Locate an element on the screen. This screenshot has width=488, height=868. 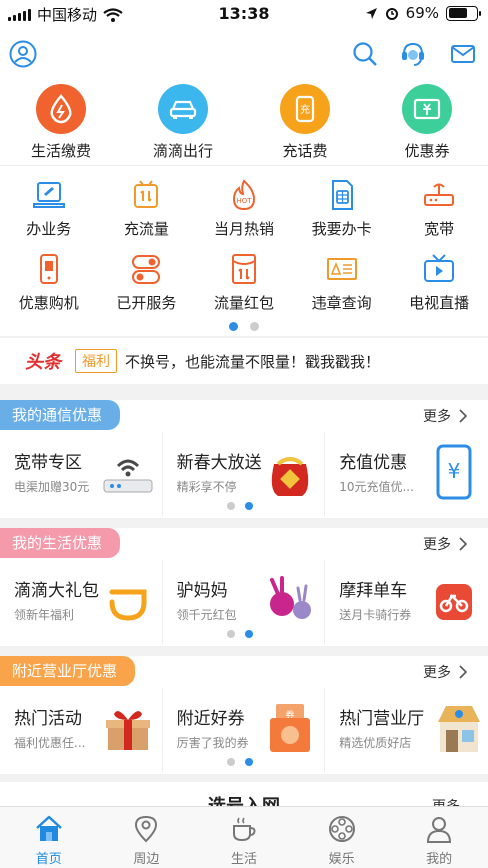
service-coupon: 优惠券 is located at coordinates (427, 122).